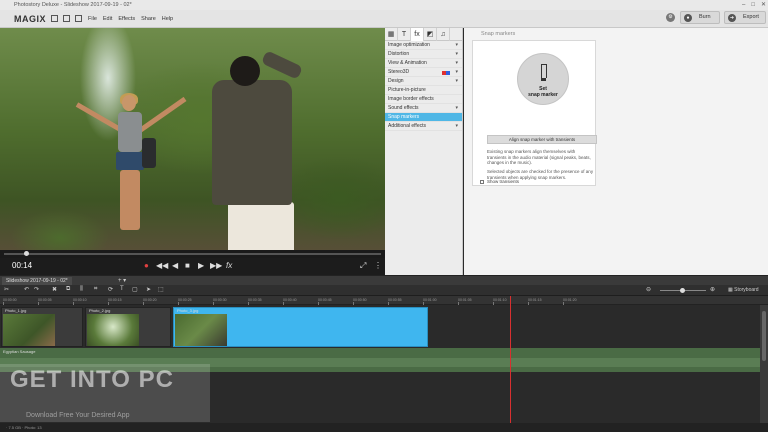 This screenshot has height=432, width=768. What do you see at coordinates (404, 34) in the screenshot?
I see `tab-text: T` at bounding box center [404, 34].